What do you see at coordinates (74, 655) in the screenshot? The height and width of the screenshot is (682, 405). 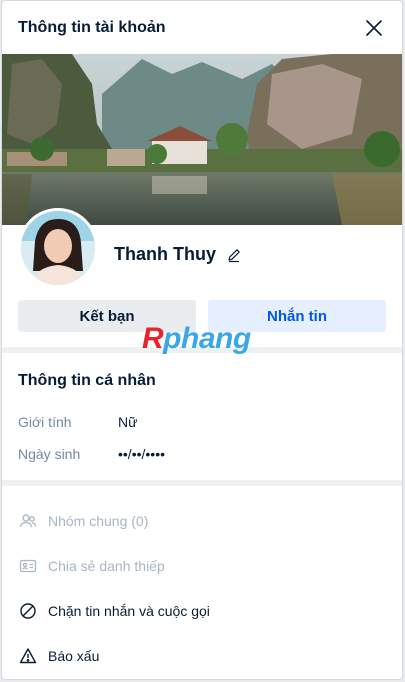 I see `menu-item-label: Báo xấu` at bounding box center [74, 655].